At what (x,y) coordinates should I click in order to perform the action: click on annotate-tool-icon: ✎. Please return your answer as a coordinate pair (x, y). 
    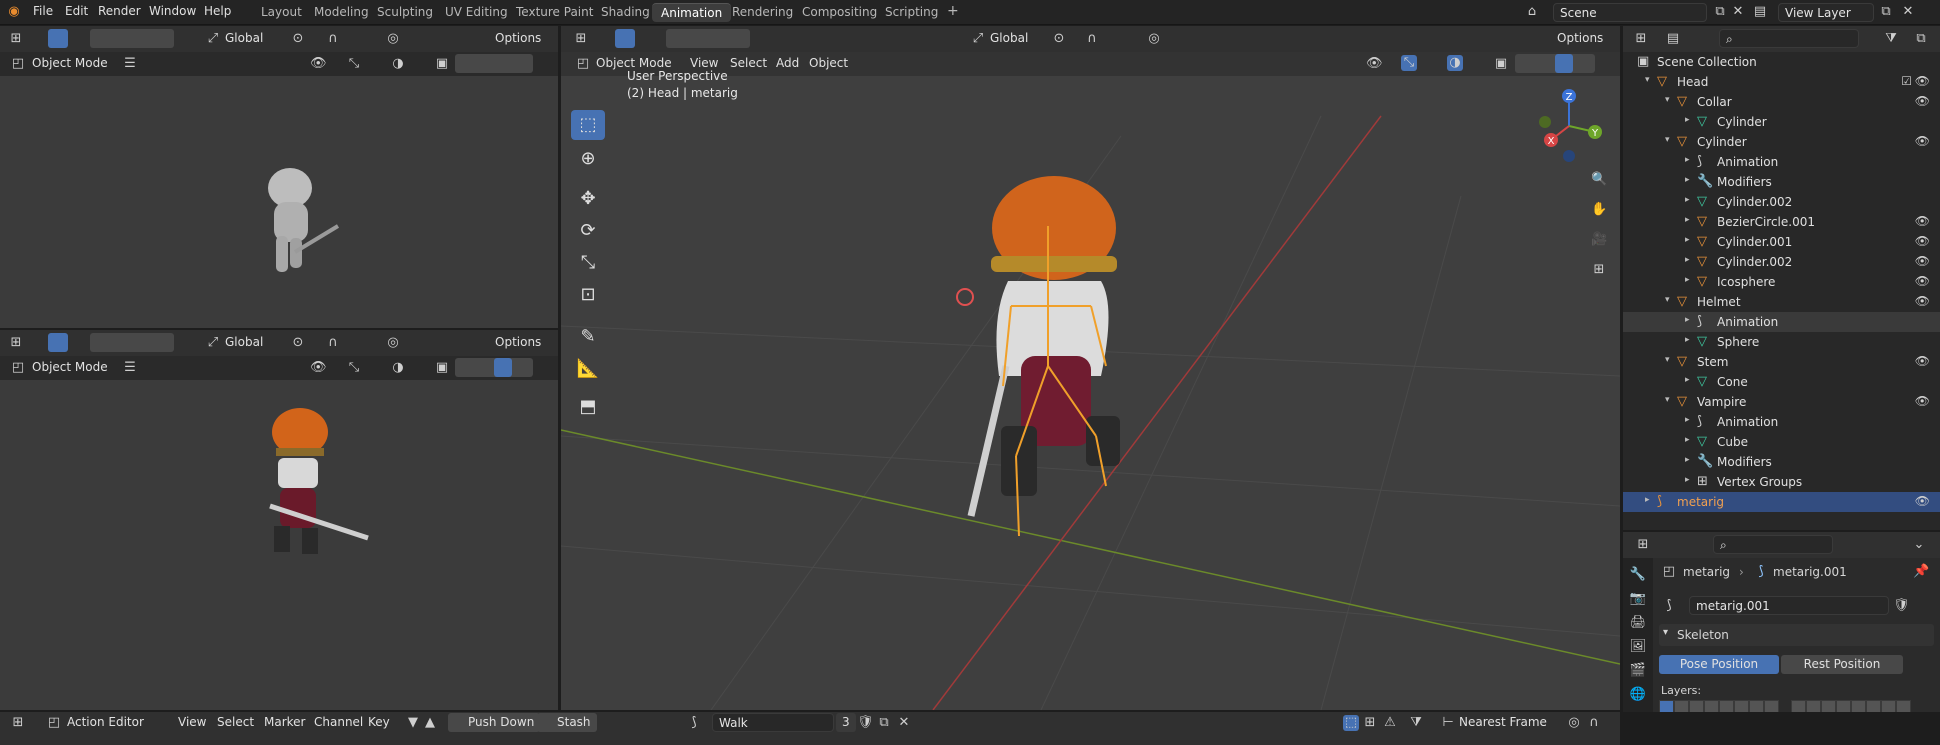
    Looking at the image, I should click on (588, 337).